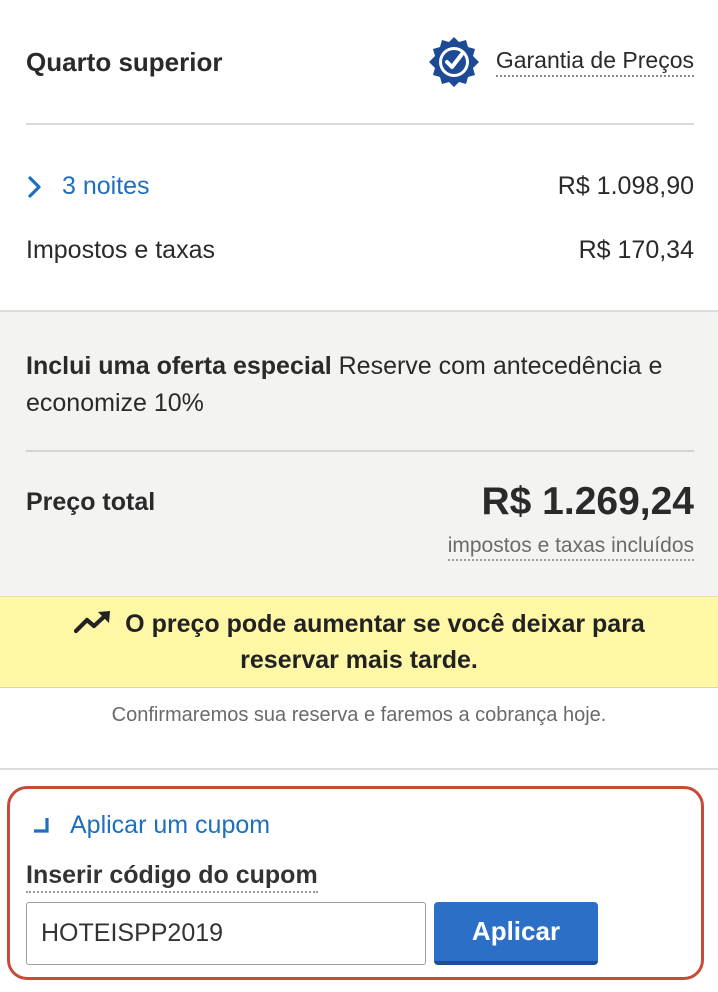  I want to click on taxes-included-note: impostos e taxas incluídos, so click(570, 547).